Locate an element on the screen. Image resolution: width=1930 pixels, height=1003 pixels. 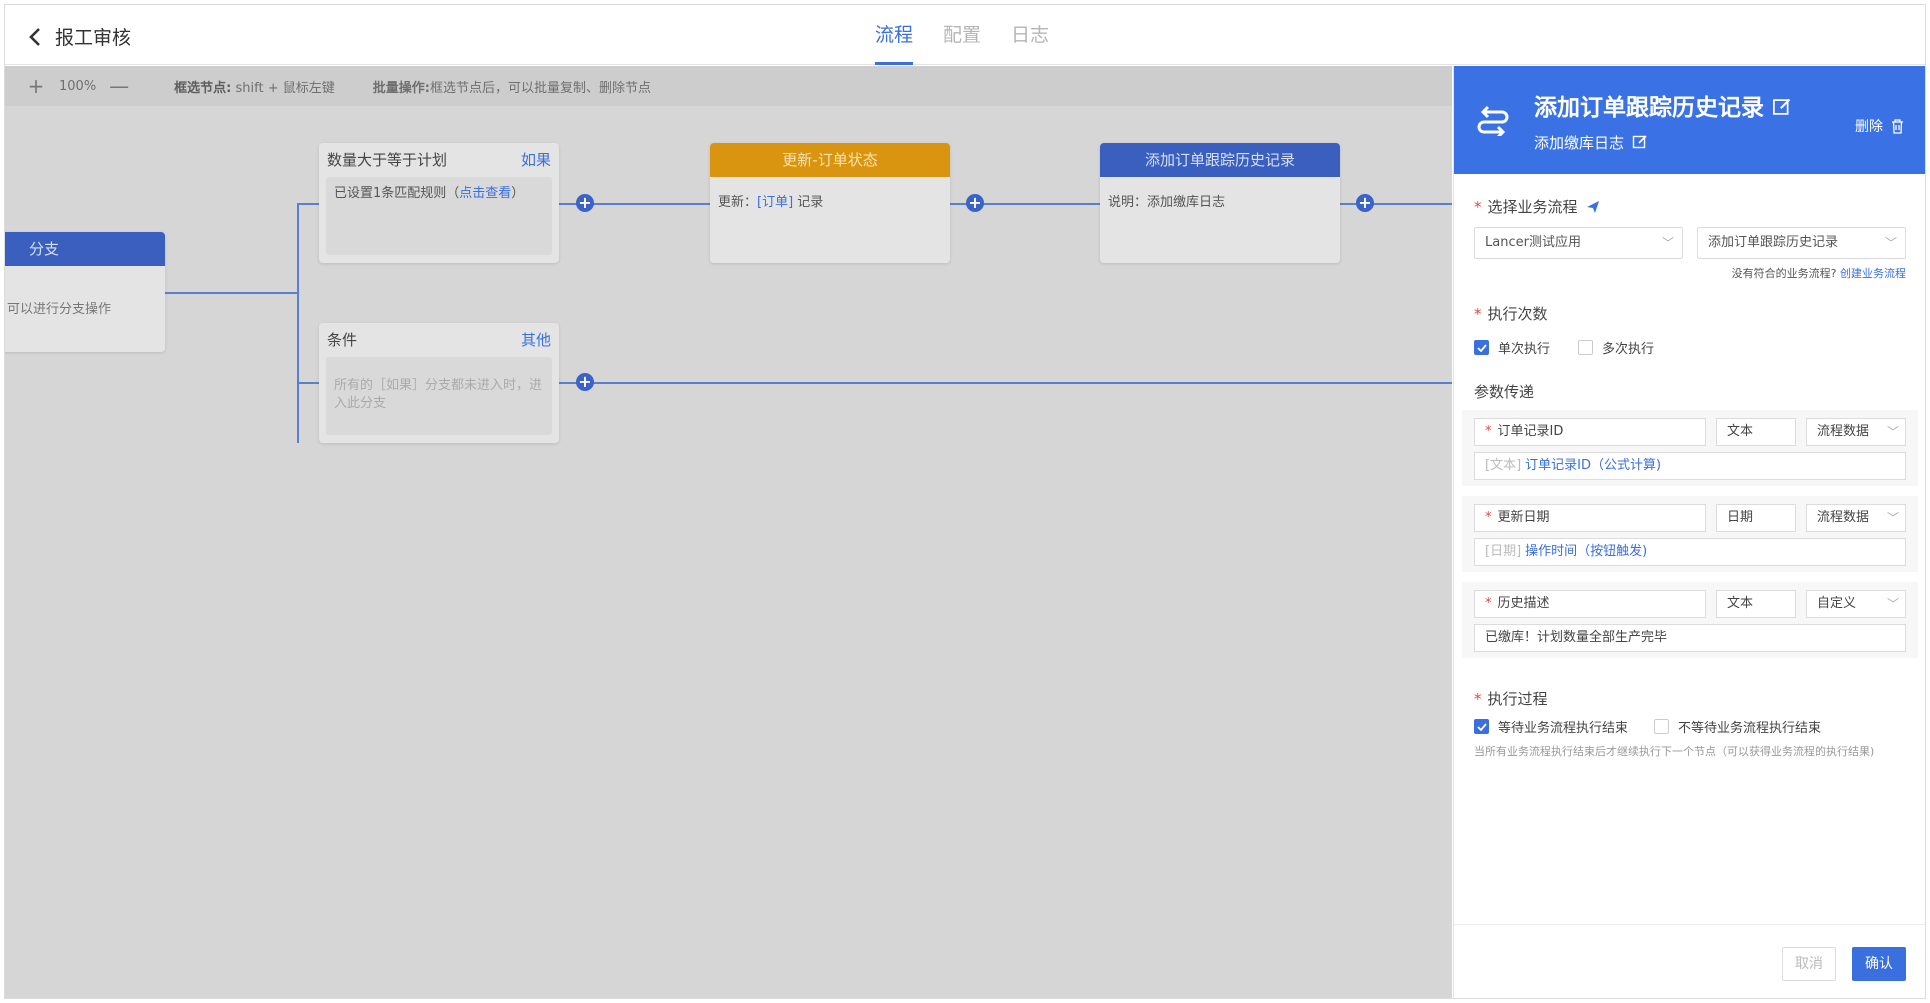
param-name-field: * 历史描述 is located at coordinates (1590, 604).